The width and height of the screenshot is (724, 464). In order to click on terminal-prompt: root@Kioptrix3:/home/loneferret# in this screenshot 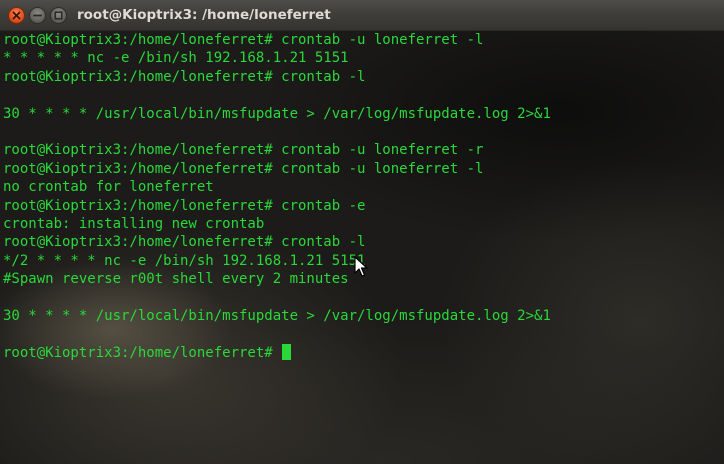, I will do `click(138, 352)`.